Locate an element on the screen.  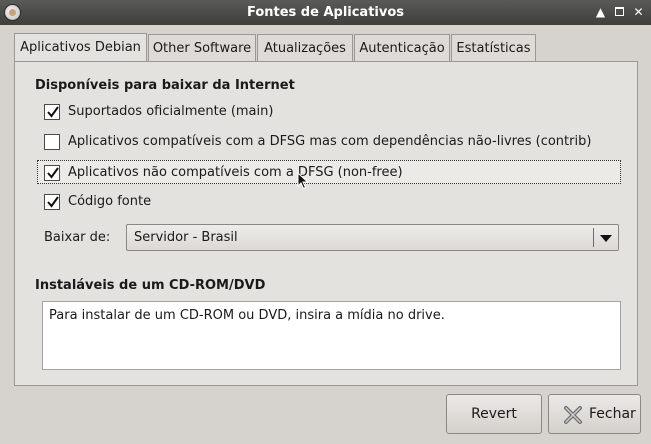
checkbox-contrib is located at coordinates (52, 142).